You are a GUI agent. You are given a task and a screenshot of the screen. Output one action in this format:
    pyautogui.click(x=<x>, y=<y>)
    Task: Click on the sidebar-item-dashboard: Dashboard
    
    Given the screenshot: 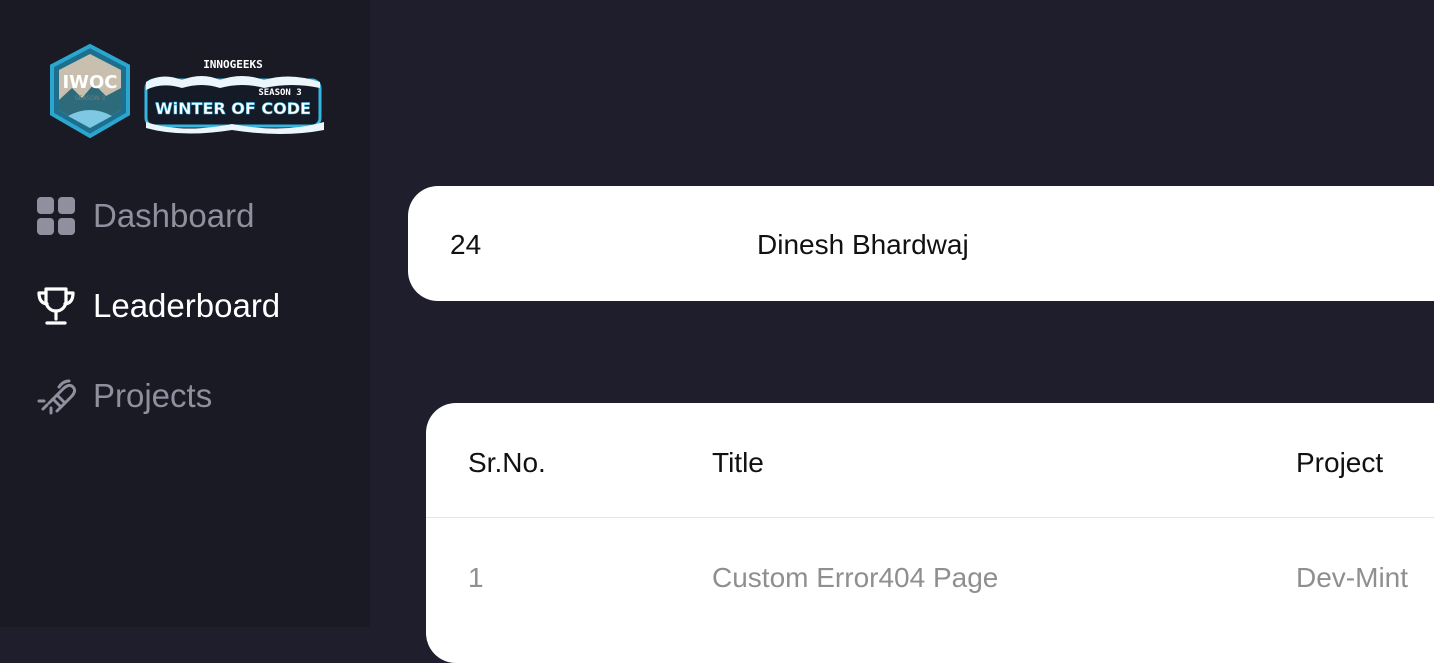 What is the action you would take?
    pyautogui.click(x=144, y=216)
    